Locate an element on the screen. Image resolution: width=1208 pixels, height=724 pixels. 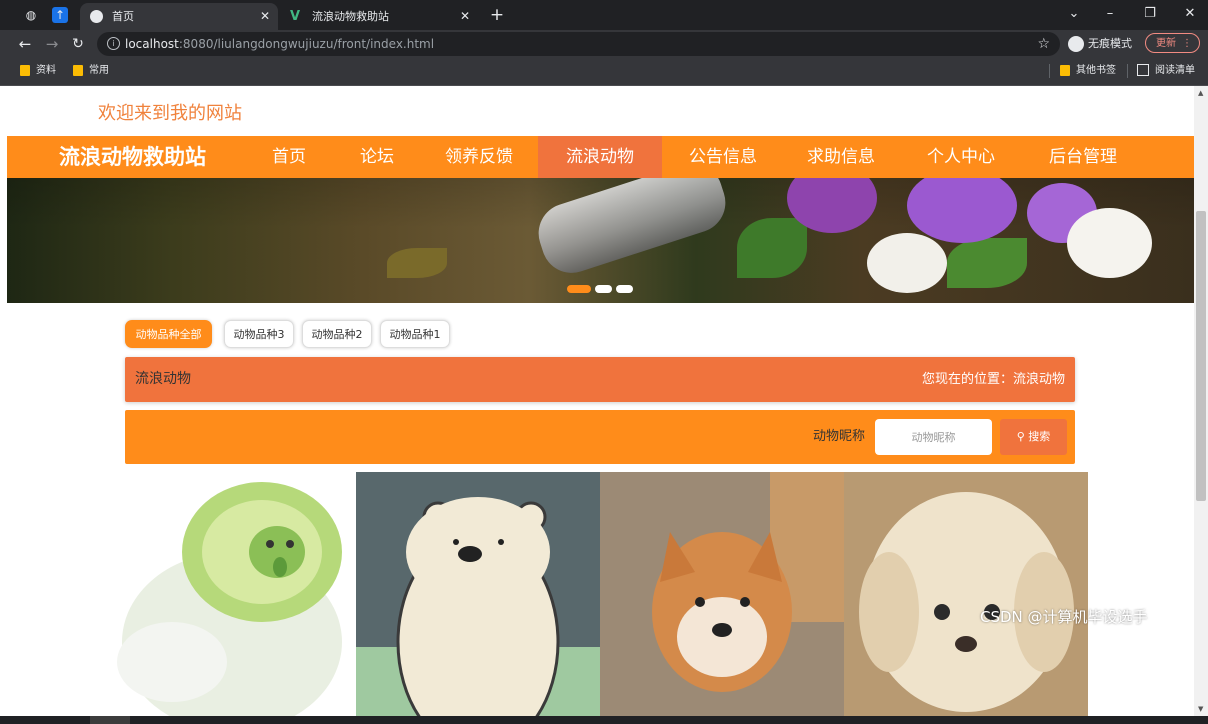
tab-home: 首页 ✕ is located at coordinates (179, 16).